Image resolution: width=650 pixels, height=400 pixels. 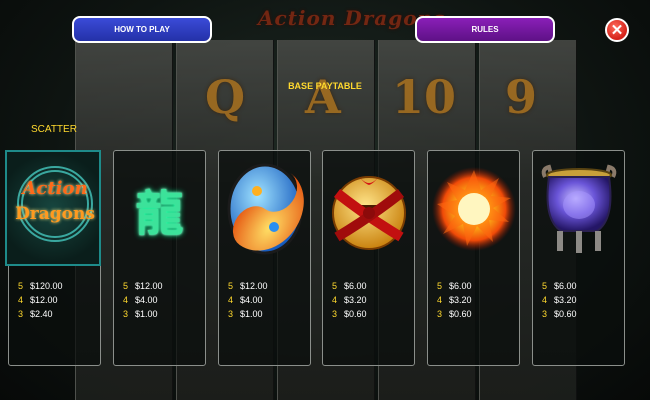 I want to click on dragon-character-icon: 龍, so click(x=159, y=208).